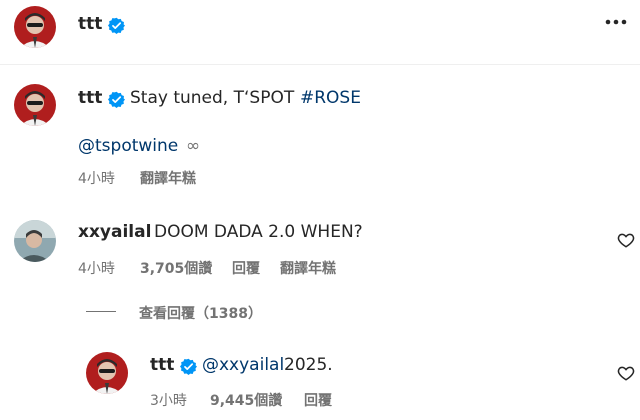 This screenshot has height=420, width=640. I want to click on comment-username: xxyailal, so click(114, 232).